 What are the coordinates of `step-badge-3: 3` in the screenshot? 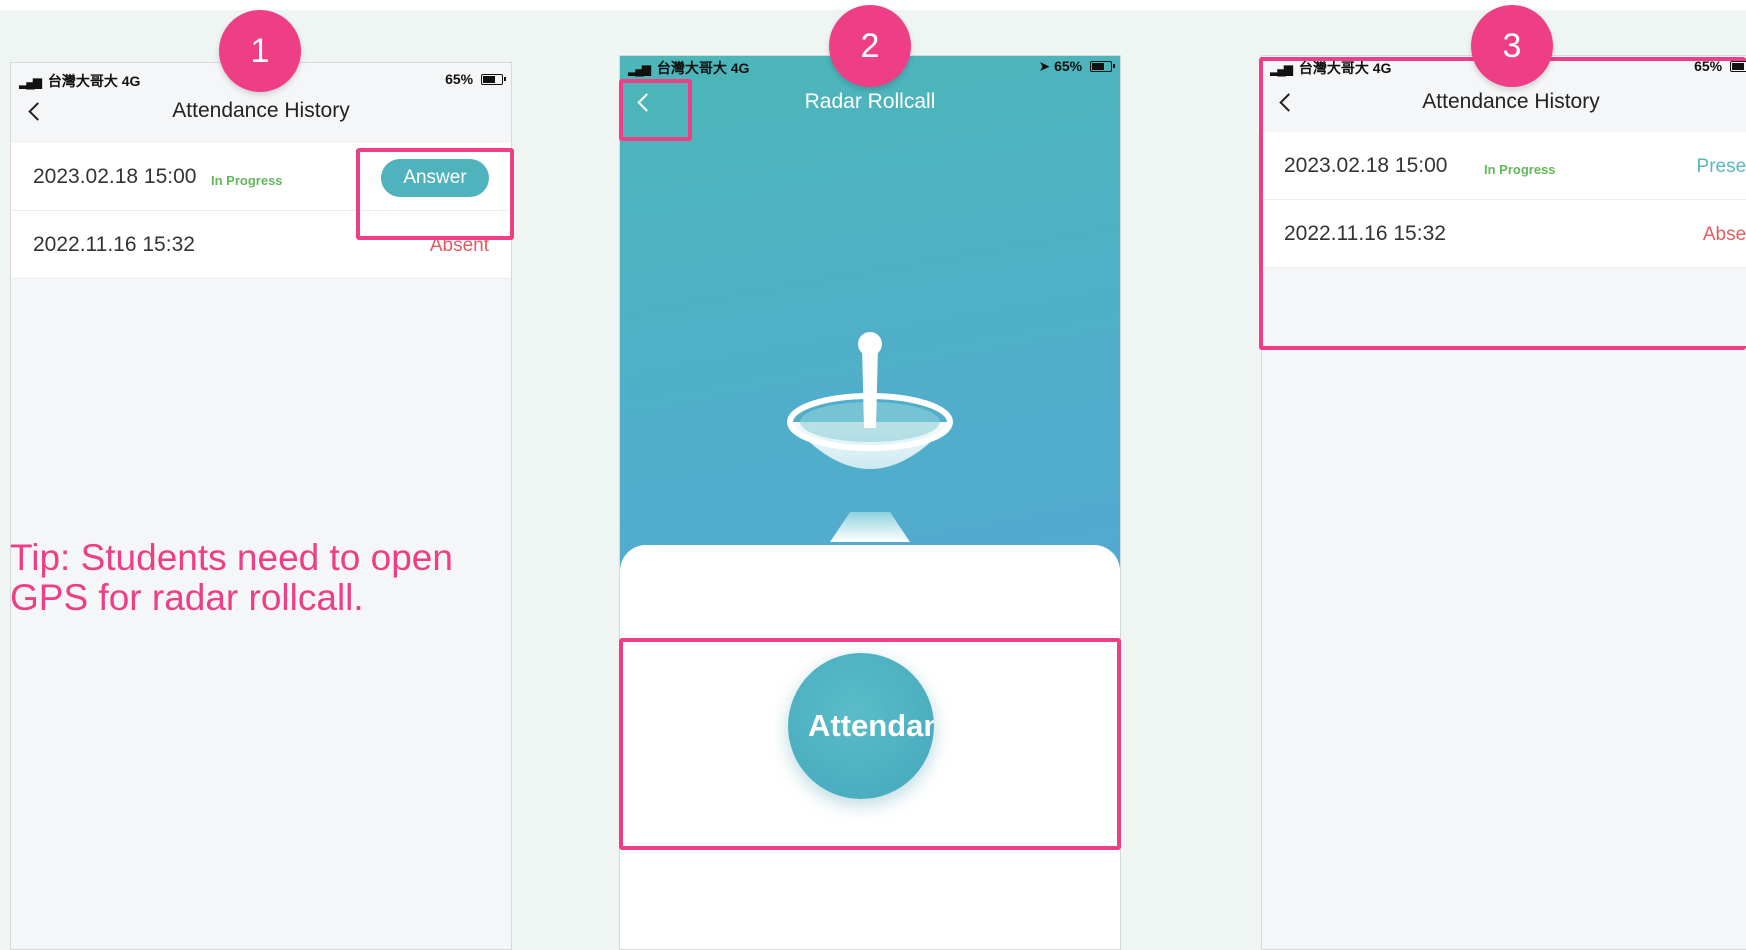 It's located at (1512, 46).